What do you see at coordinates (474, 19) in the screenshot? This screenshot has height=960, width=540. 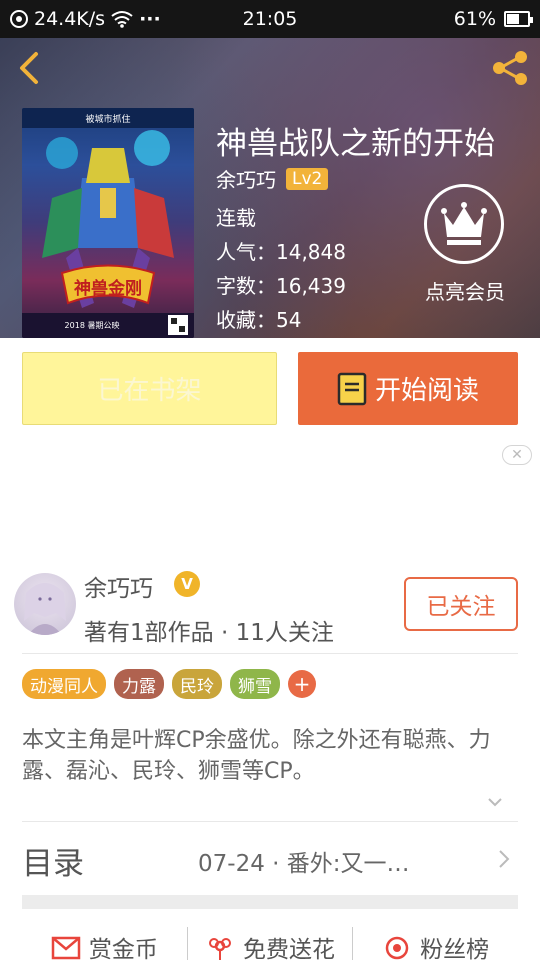 I see `battery-percent: 61%` at bounding box center [474, 19].